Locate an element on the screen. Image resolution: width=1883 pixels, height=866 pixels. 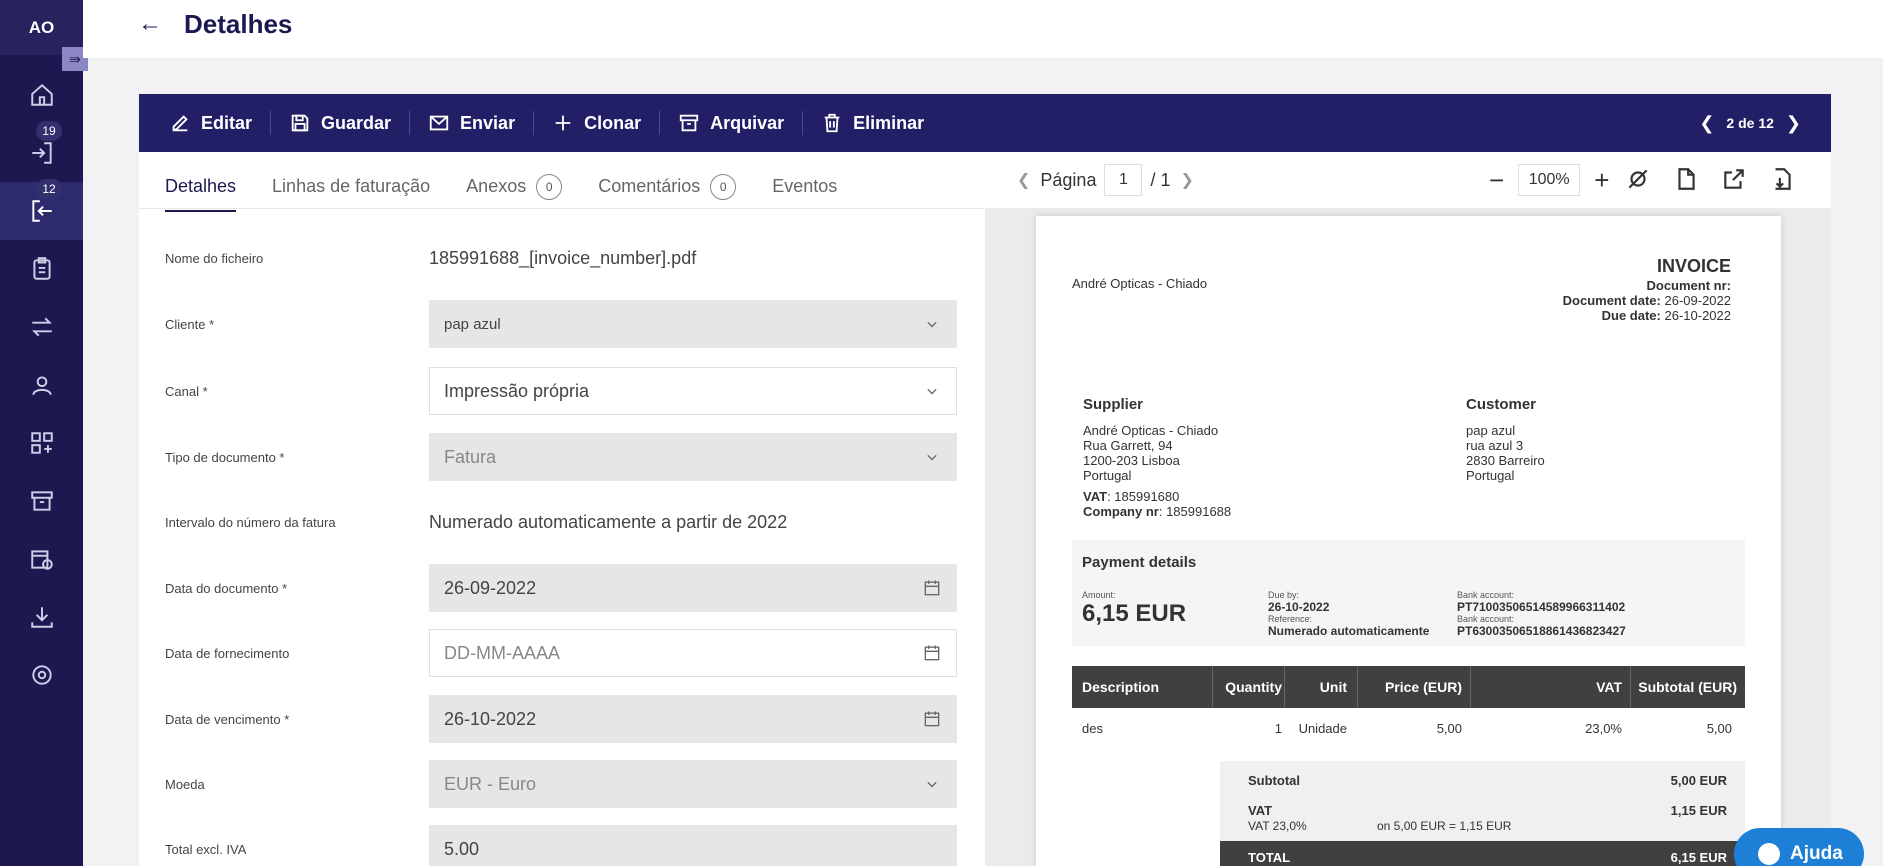
due-date-value: 26-10-2022 is located at coordinates (1698, 315).